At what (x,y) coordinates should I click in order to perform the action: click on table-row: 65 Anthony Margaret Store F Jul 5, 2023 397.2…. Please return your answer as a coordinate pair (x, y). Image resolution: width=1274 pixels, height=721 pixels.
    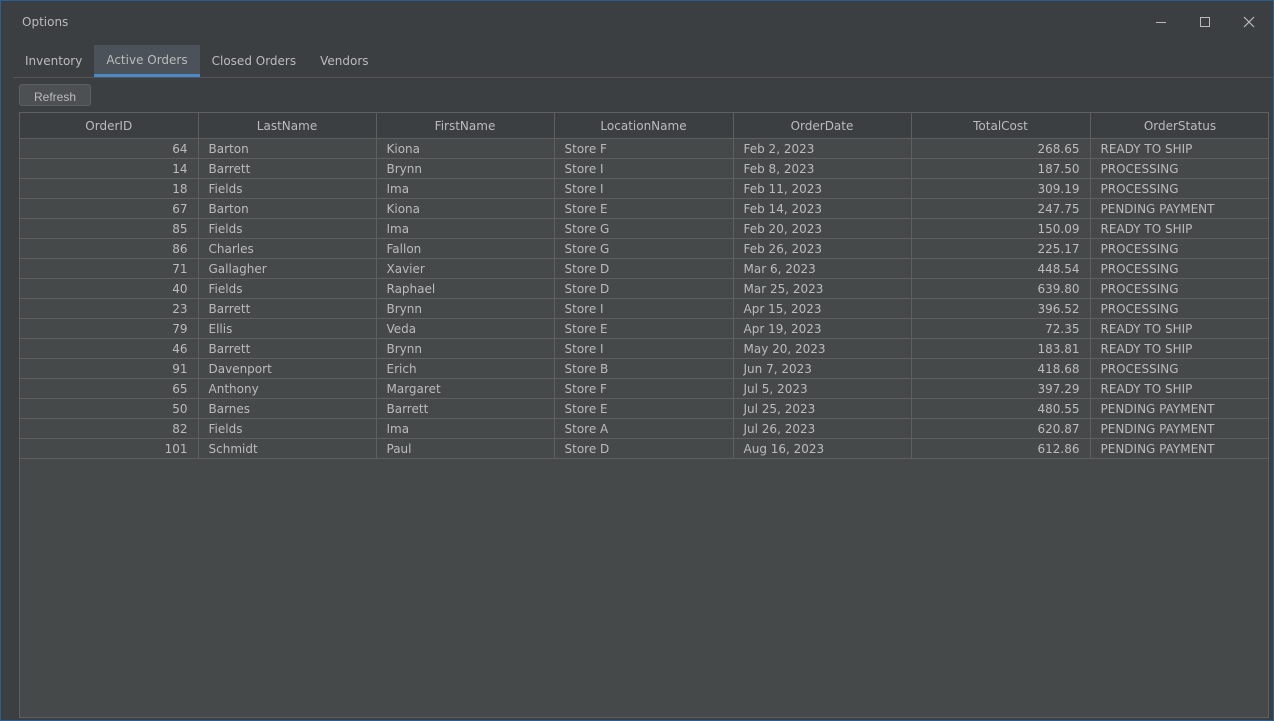
    Looking at the image, I should click on (644, 388).